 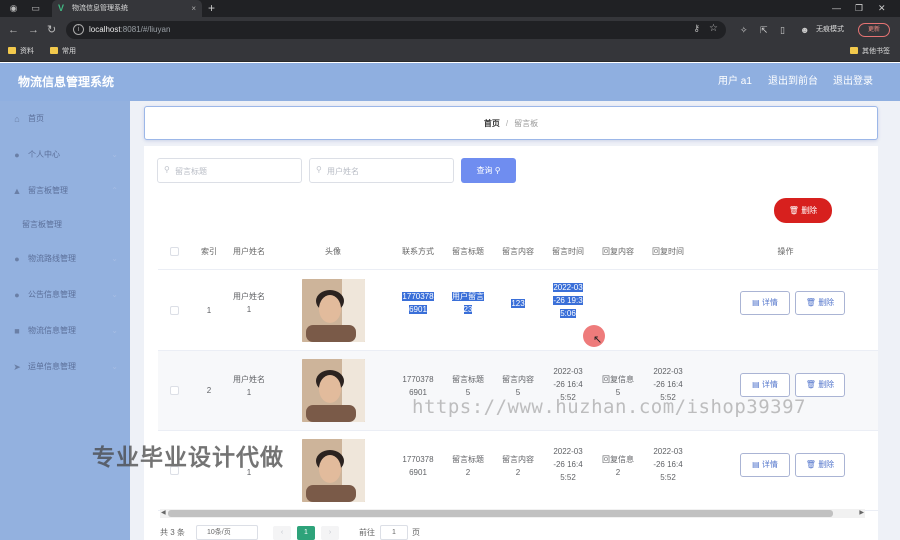 What do you see at coordinates (65, 331) in the screenshot?
I see `sidebar-item-logistics: ■ 物流信息管理 ⌄` at bounding box center [65, 331].